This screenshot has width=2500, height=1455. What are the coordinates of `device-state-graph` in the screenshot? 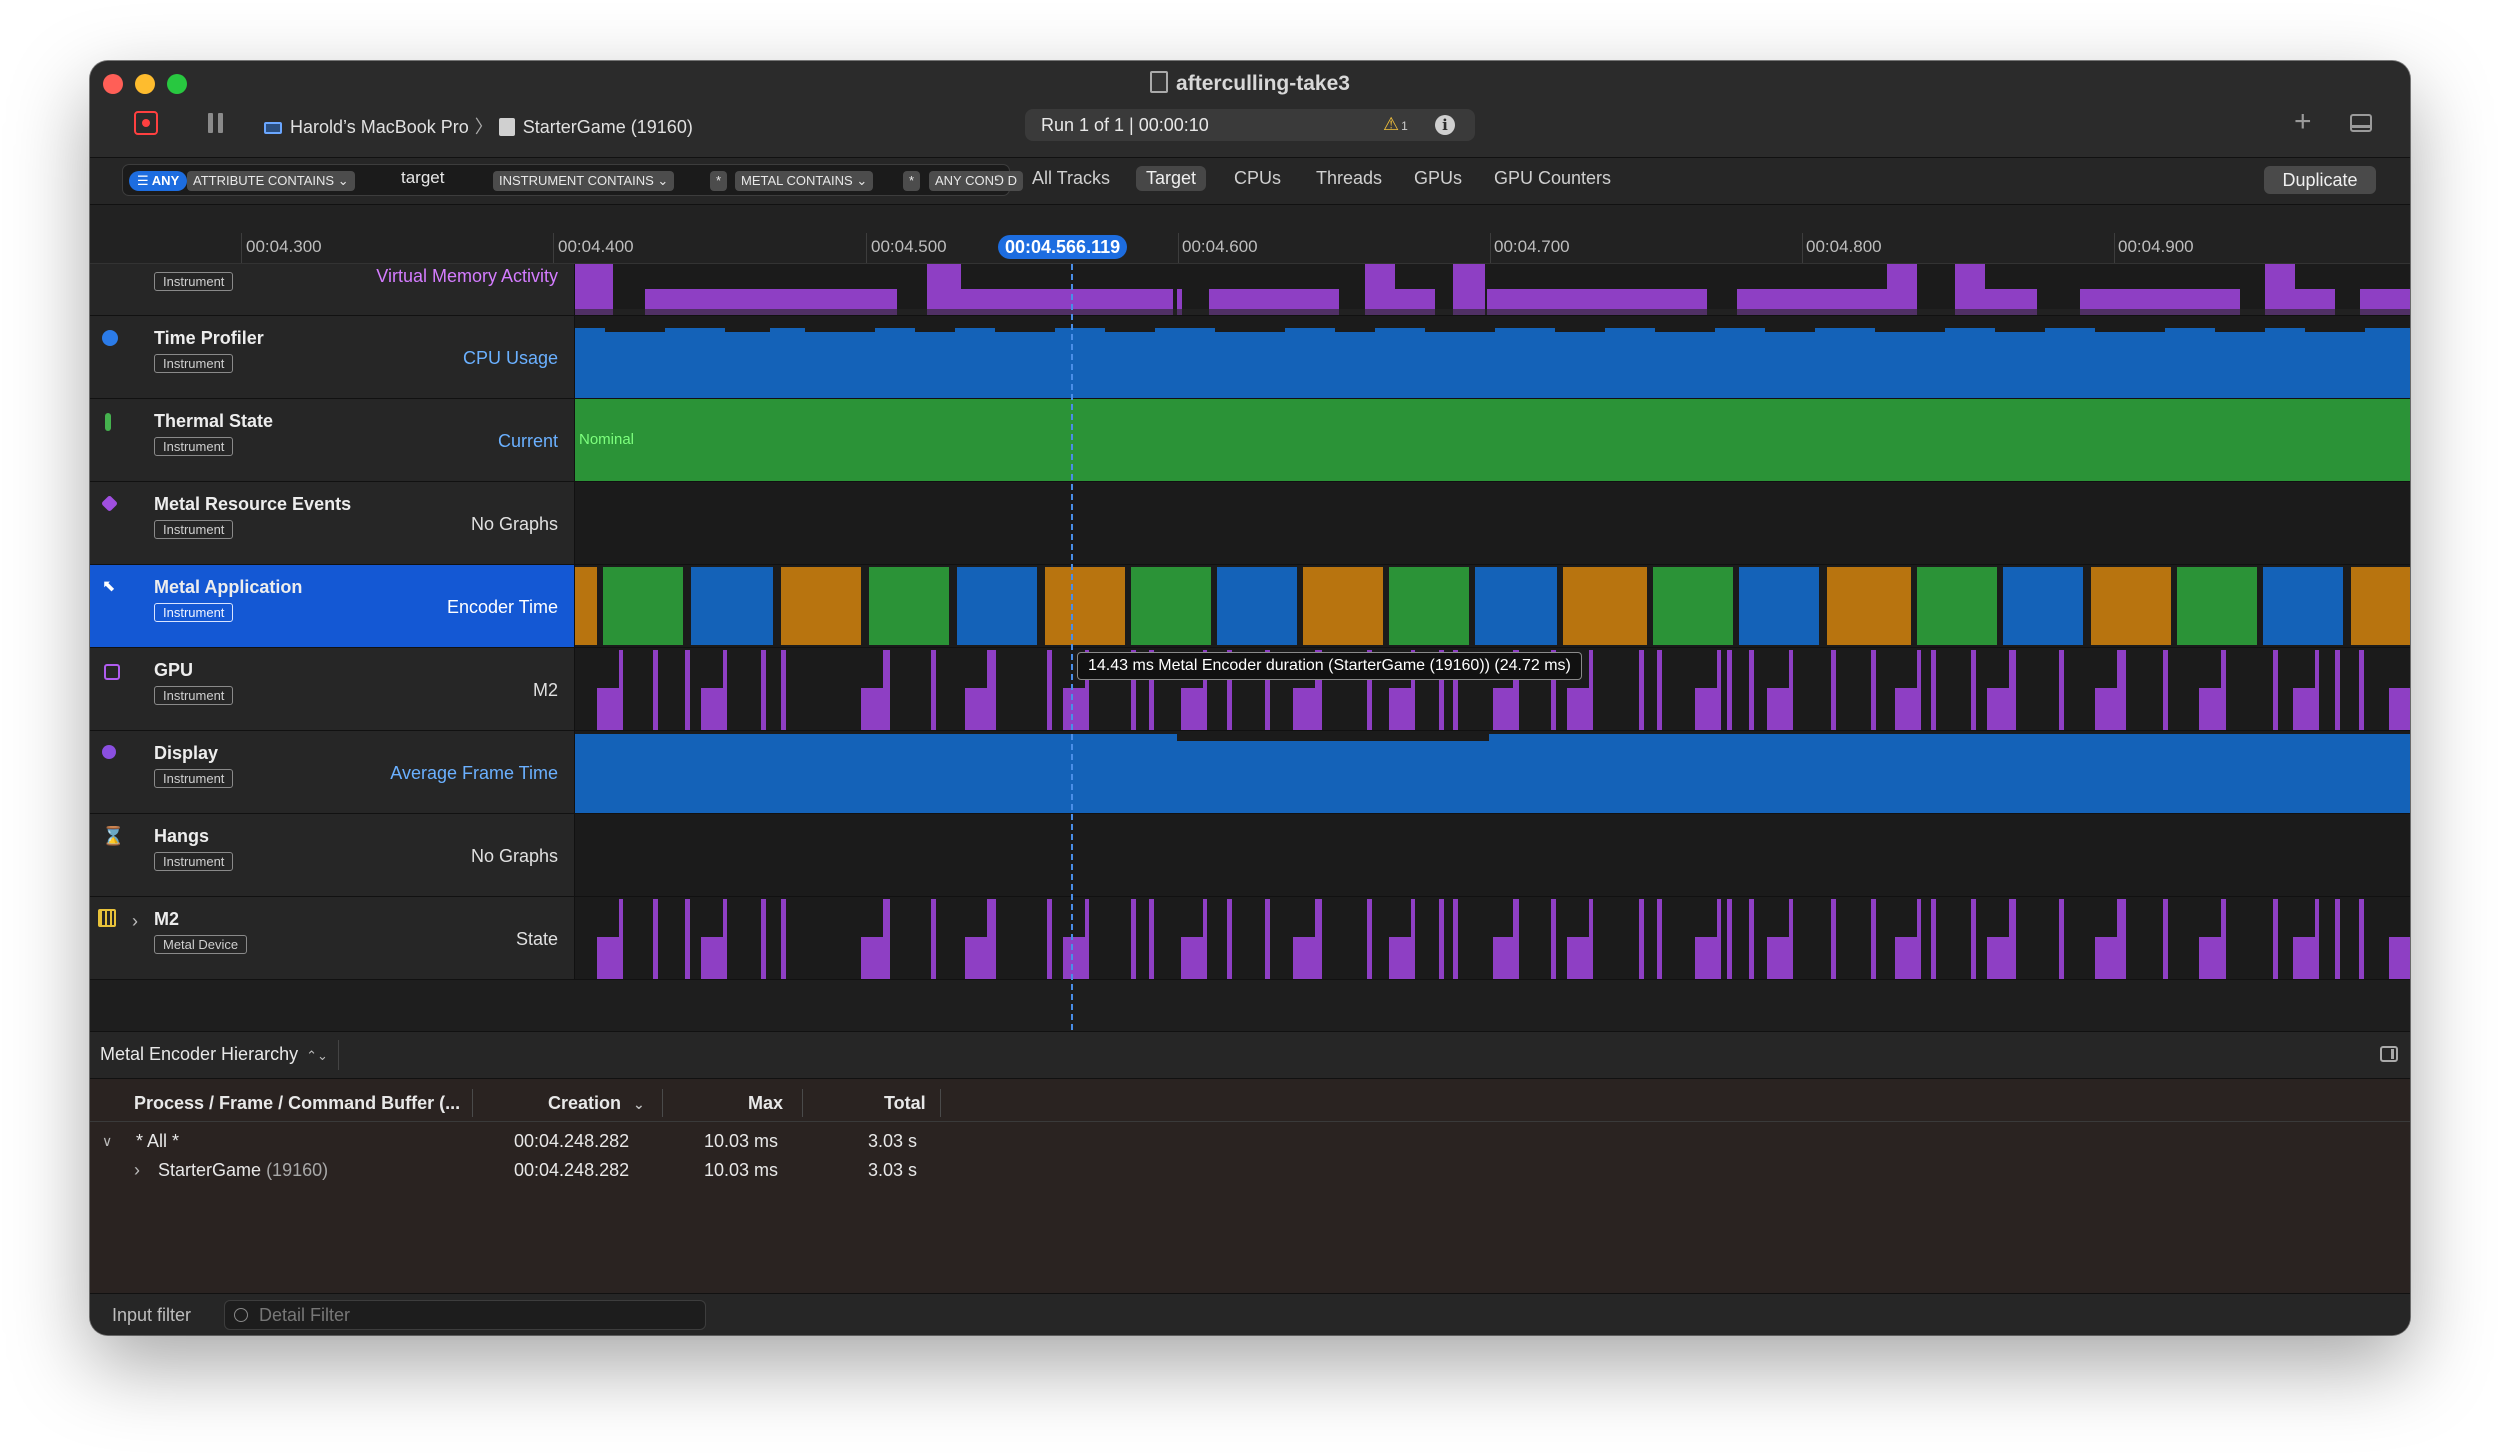 It's located at (1492, 938).